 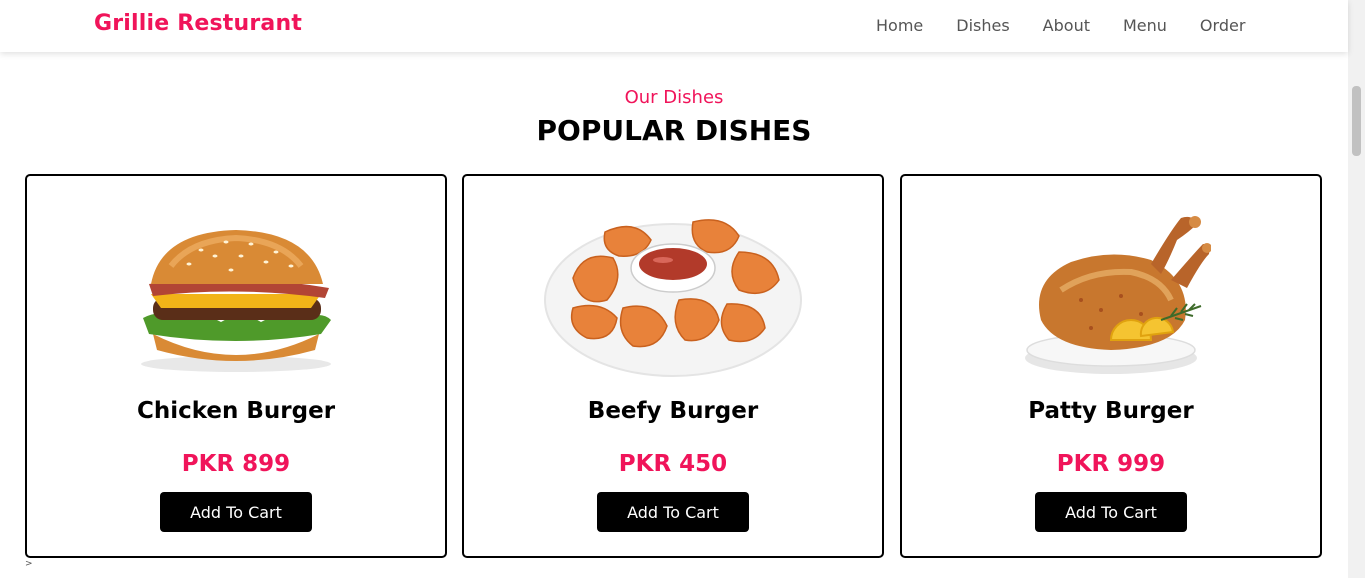 I want to click on nav-order: Order, so click(x=1222, y=25).